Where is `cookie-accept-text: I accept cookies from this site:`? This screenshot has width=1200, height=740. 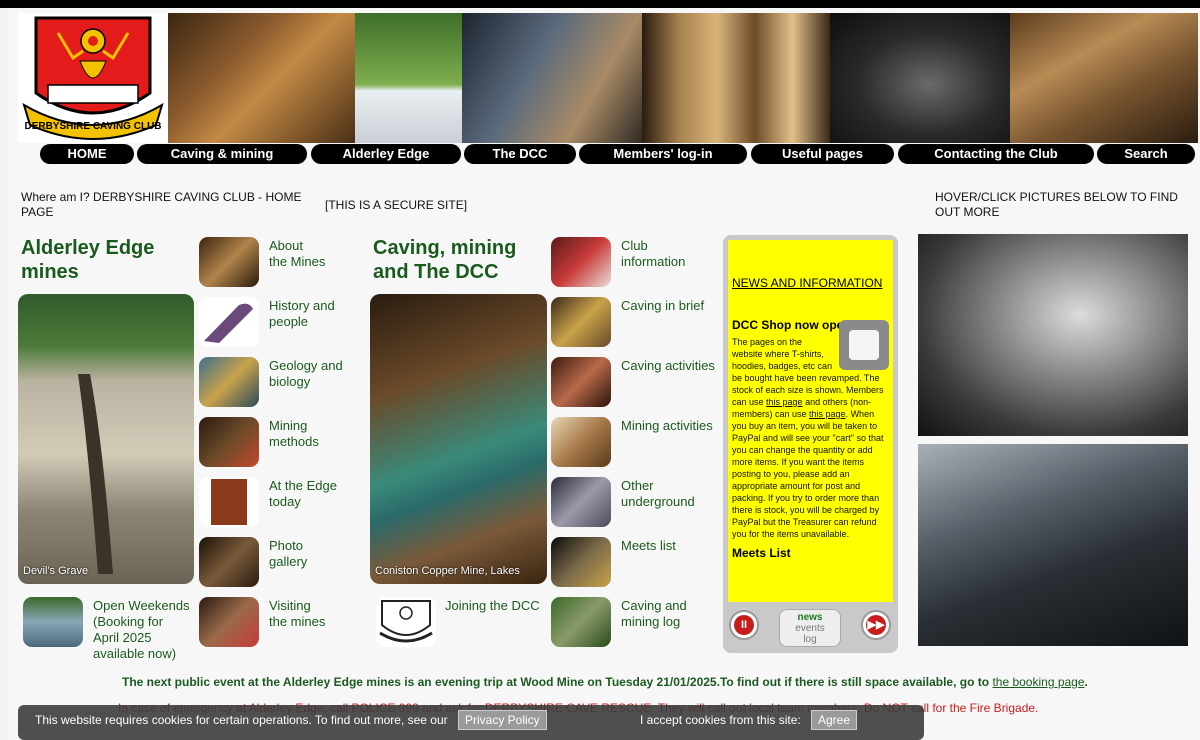
cookie-accept-text: I accept cookies from this site: is located at coordinates (720, 720).